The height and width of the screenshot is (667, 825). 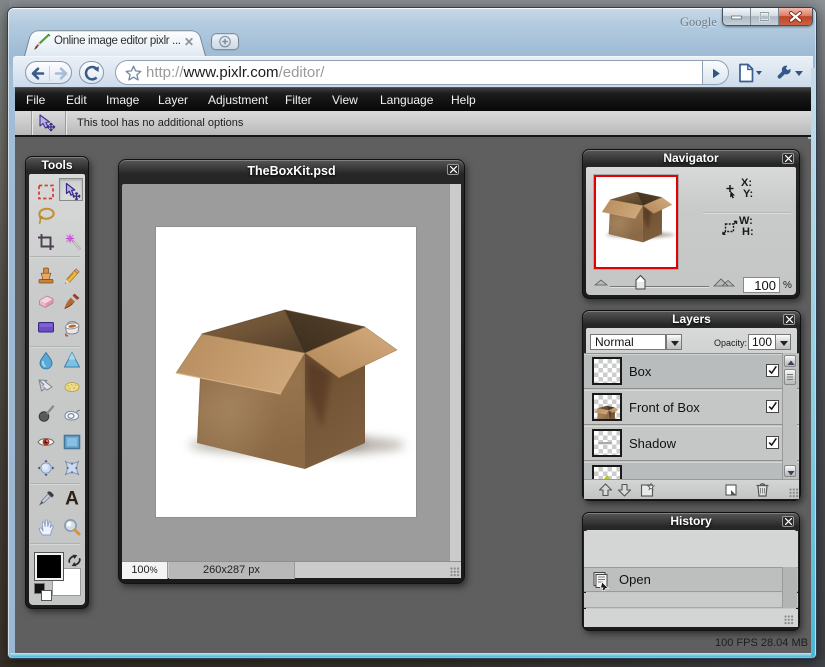 I want to click on svg-text: A, so click(x=72, y=499).